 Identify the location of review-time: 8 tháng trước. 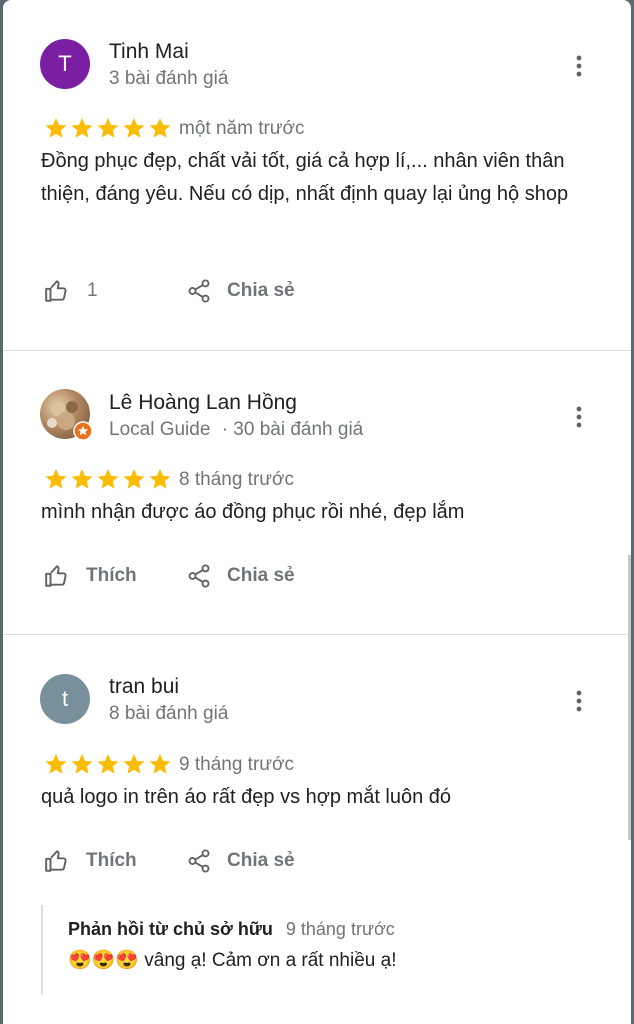
(236, 479).